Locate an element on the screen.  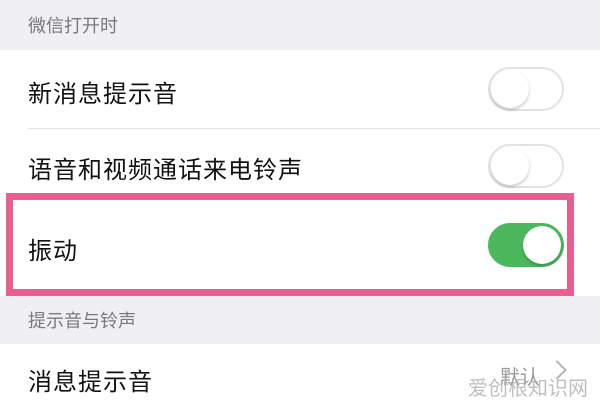
section-header-wechat-open: 微信打开时 is located at coordinates (300, 25).